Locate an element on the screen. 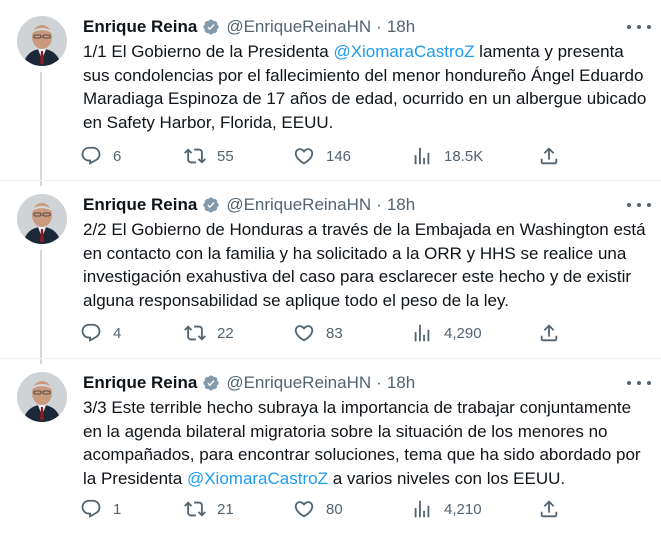 Image resolution: width=661 pixels, height=533 pixels. views-button: 18.5K is located at coordinates (447, 156).